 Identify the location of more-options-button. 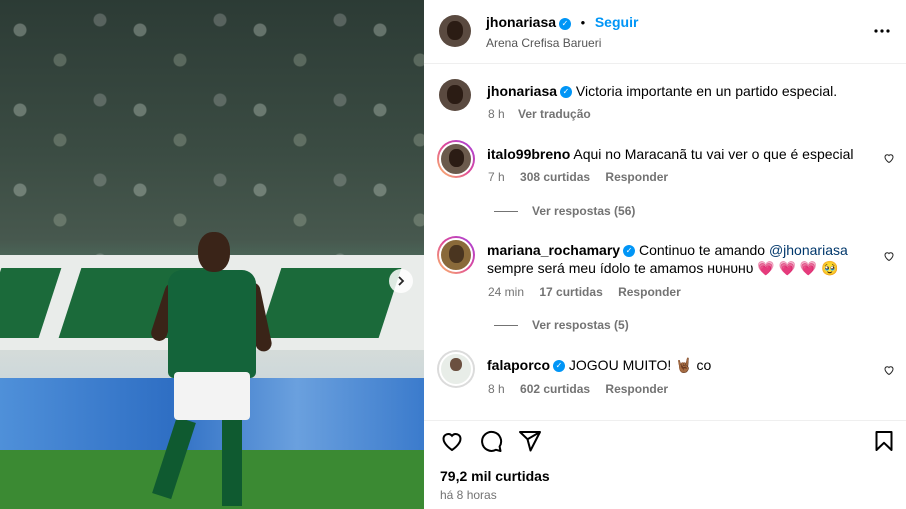
(882, 29).